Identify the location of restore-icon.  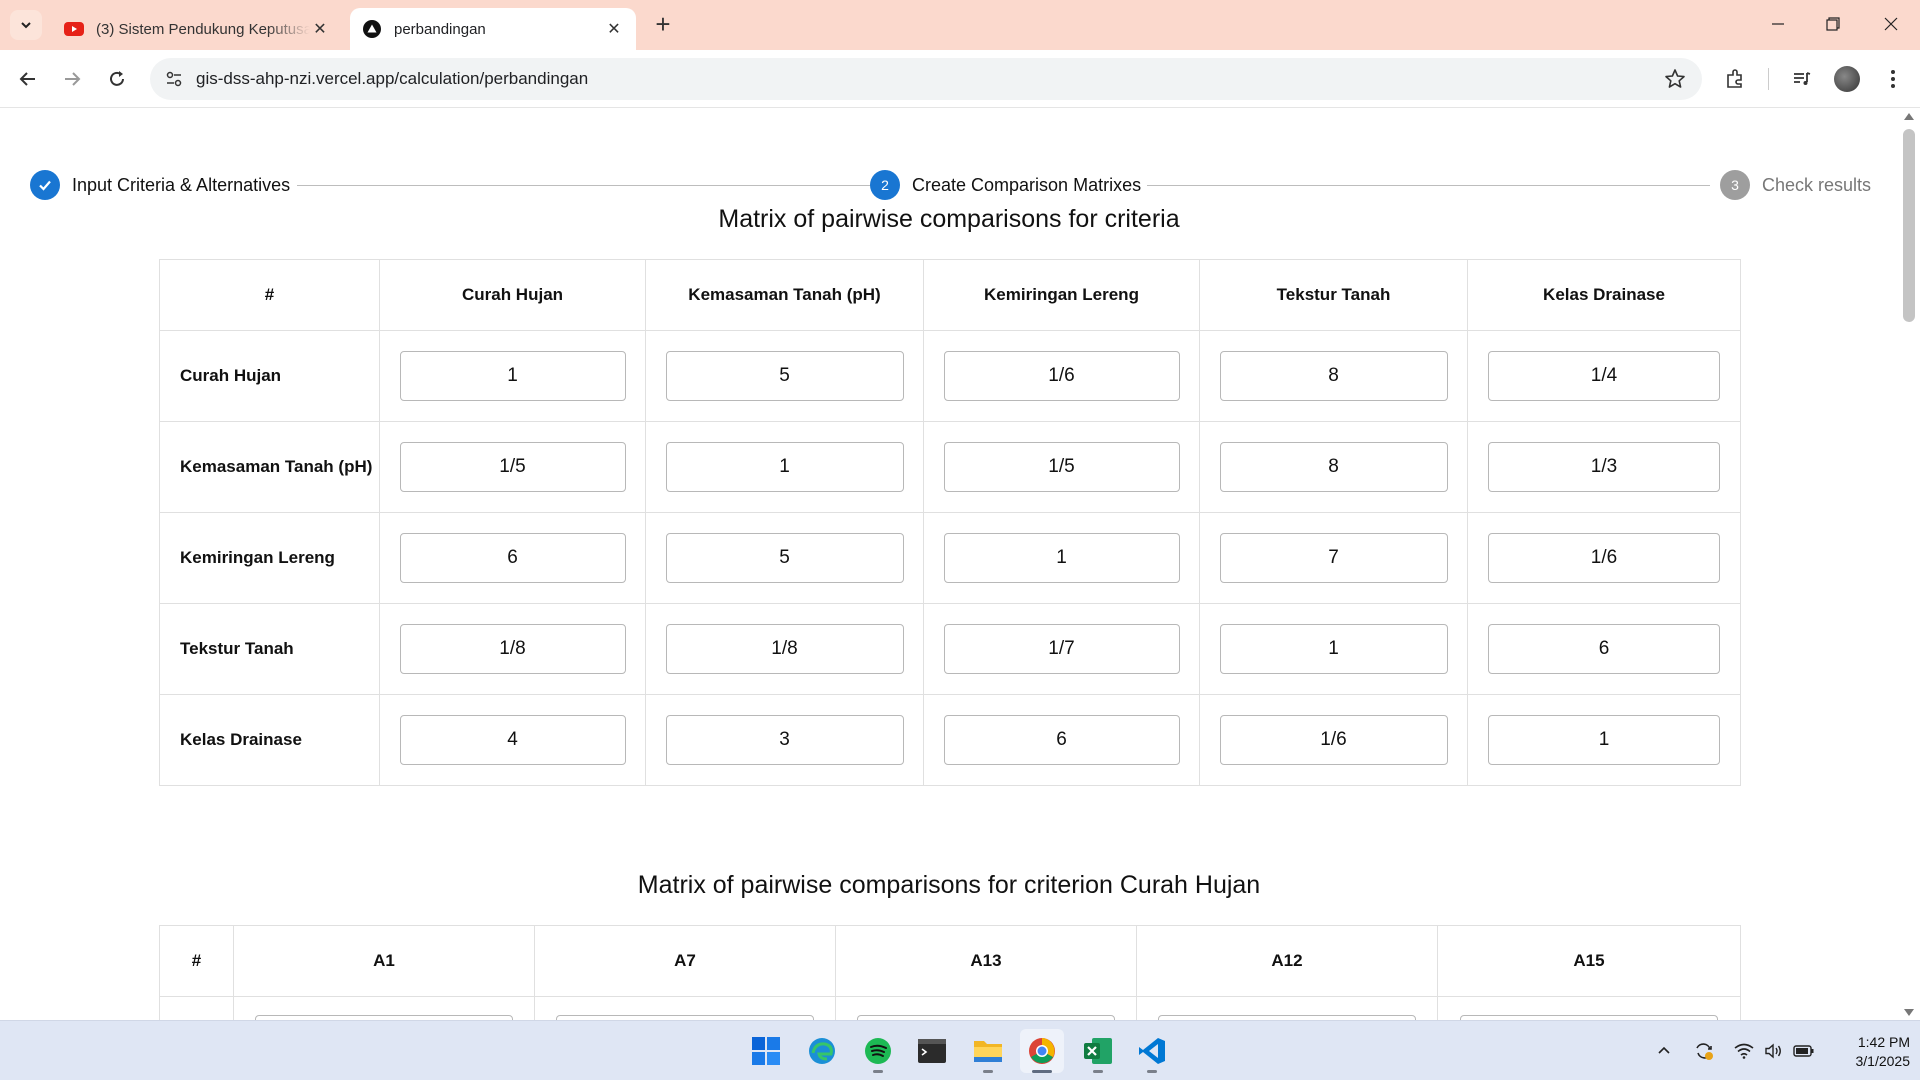
(1833, 24).